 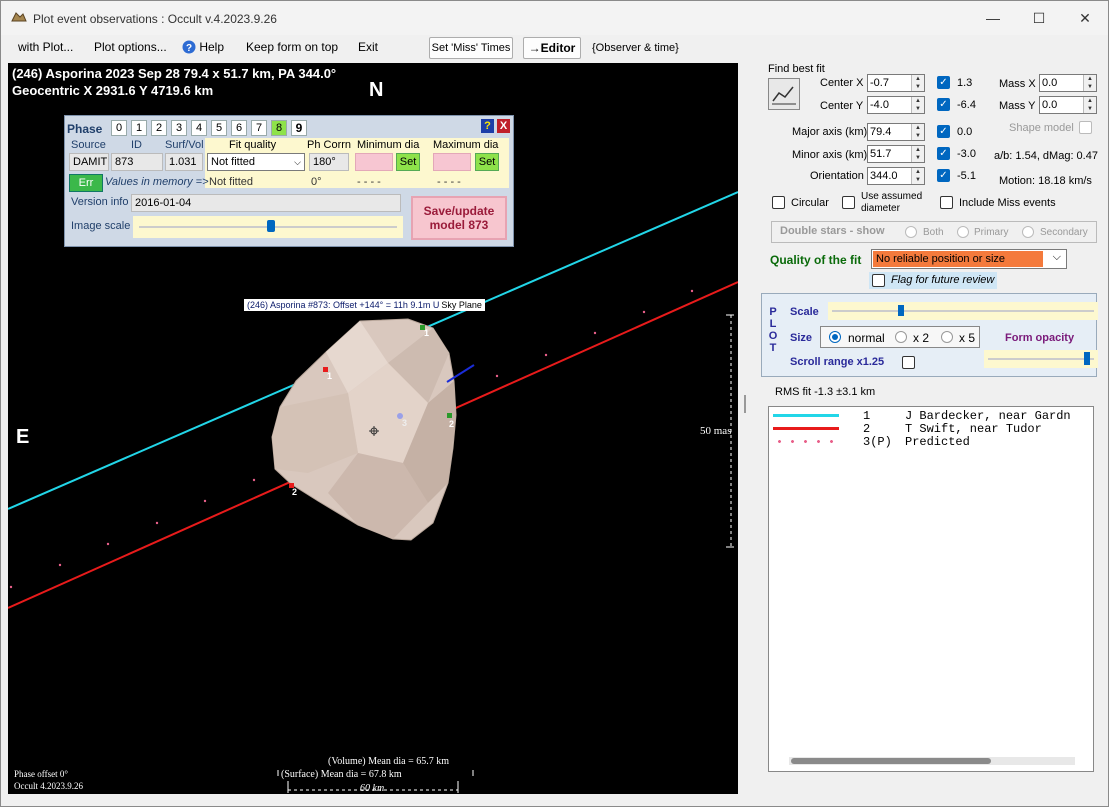 I want to click on center-y-label: Center Y, so click(x=842, y=106).